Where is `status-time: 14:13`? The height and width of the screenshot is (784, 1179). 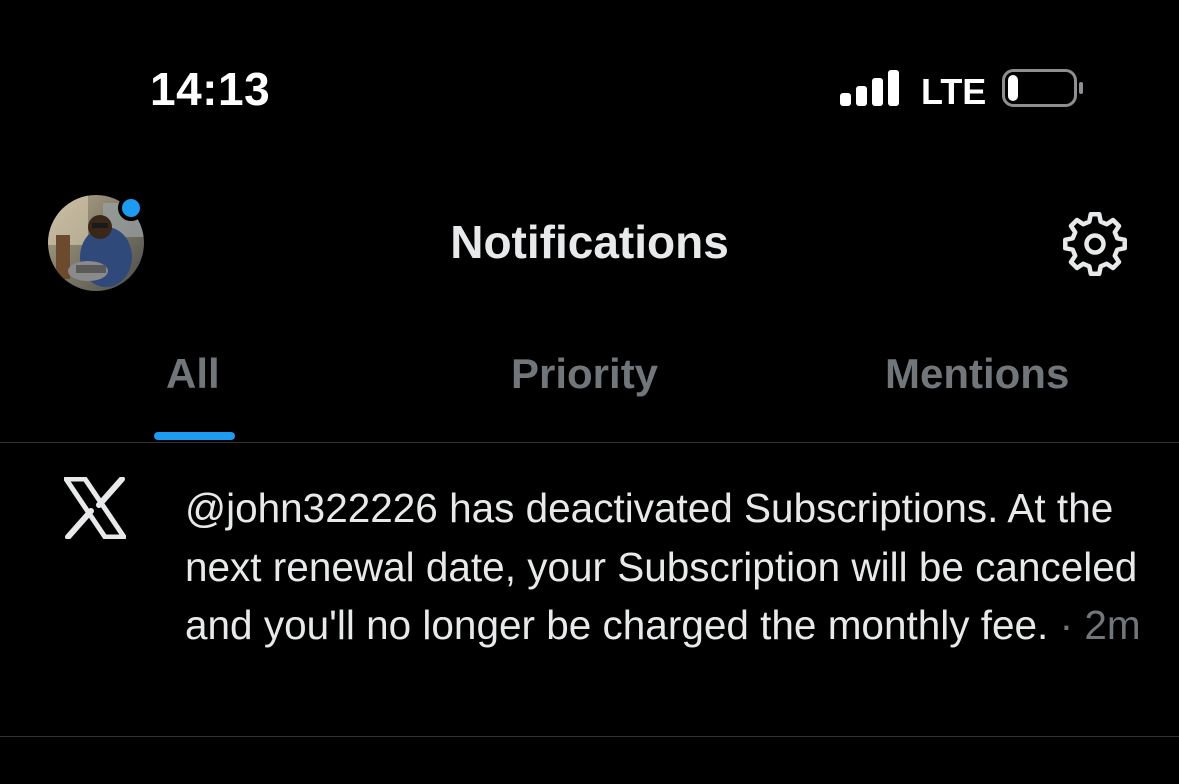 status-time: 14:13 is located at coordinates (210, 89).